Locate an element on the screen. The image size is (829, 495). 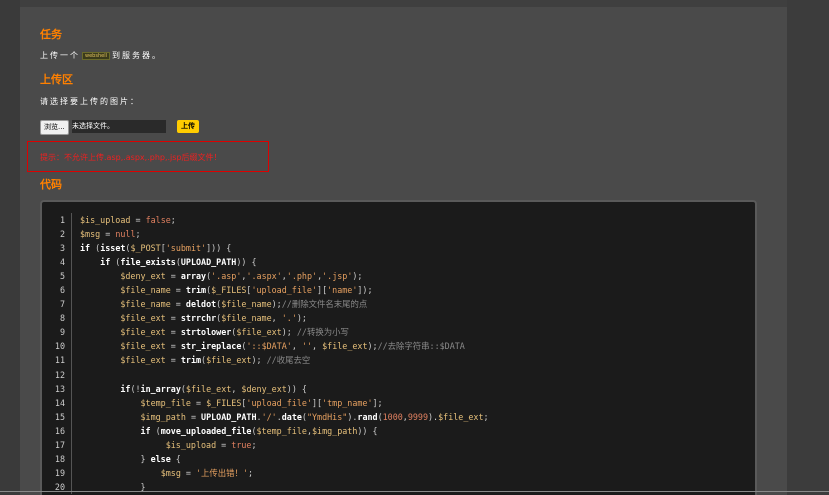
warning-text: 提示：不允许上传.asp,.aspx,.php,.jsp后缀文件！ is located at coordinates (131, 157).